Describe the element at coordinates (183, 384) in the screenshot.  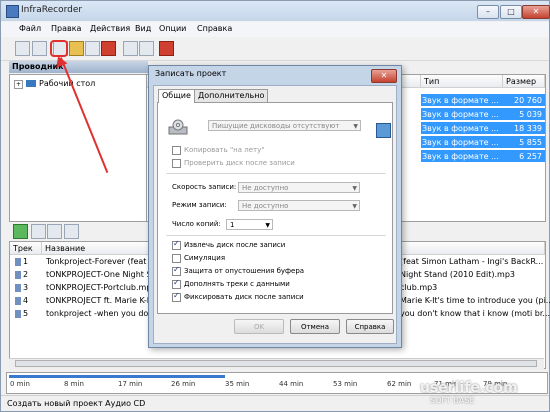
I see `timeline-tick: 26 min` at that location.